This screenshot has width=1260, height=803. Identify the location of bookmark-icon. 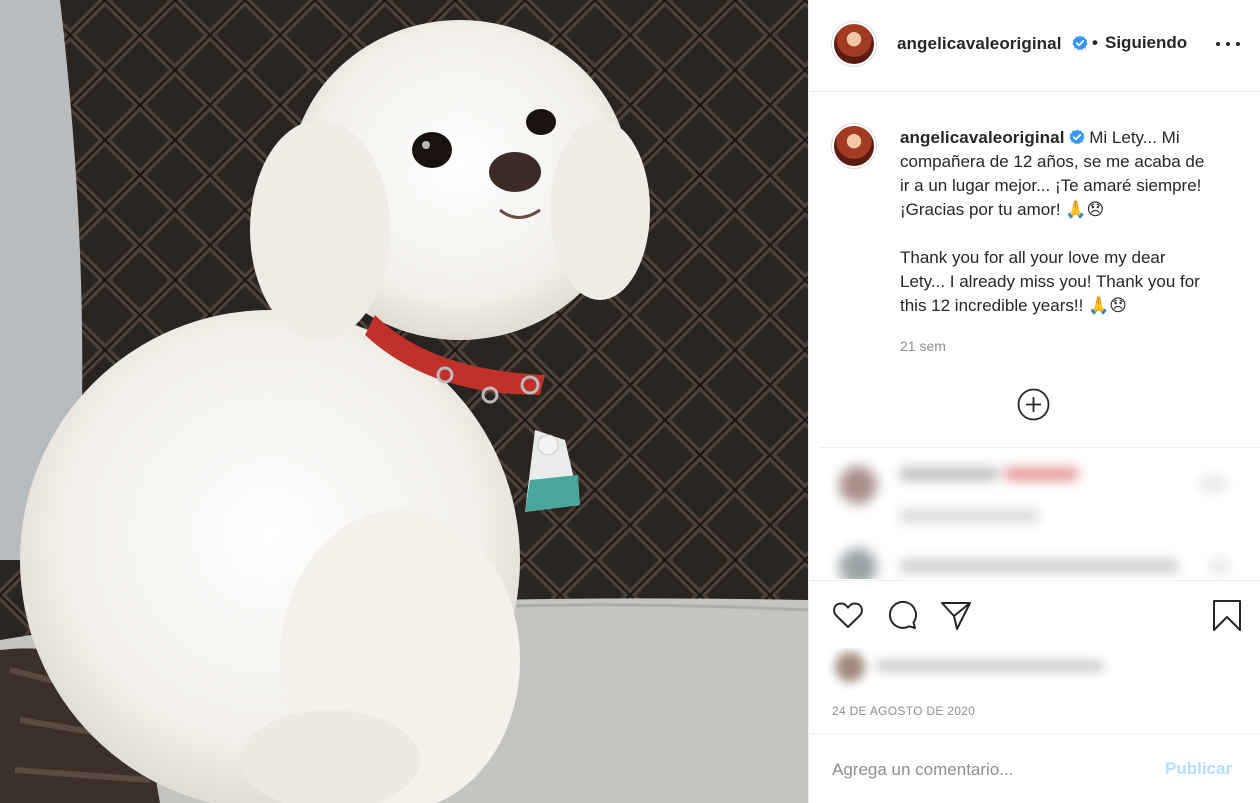
(1227, 615).